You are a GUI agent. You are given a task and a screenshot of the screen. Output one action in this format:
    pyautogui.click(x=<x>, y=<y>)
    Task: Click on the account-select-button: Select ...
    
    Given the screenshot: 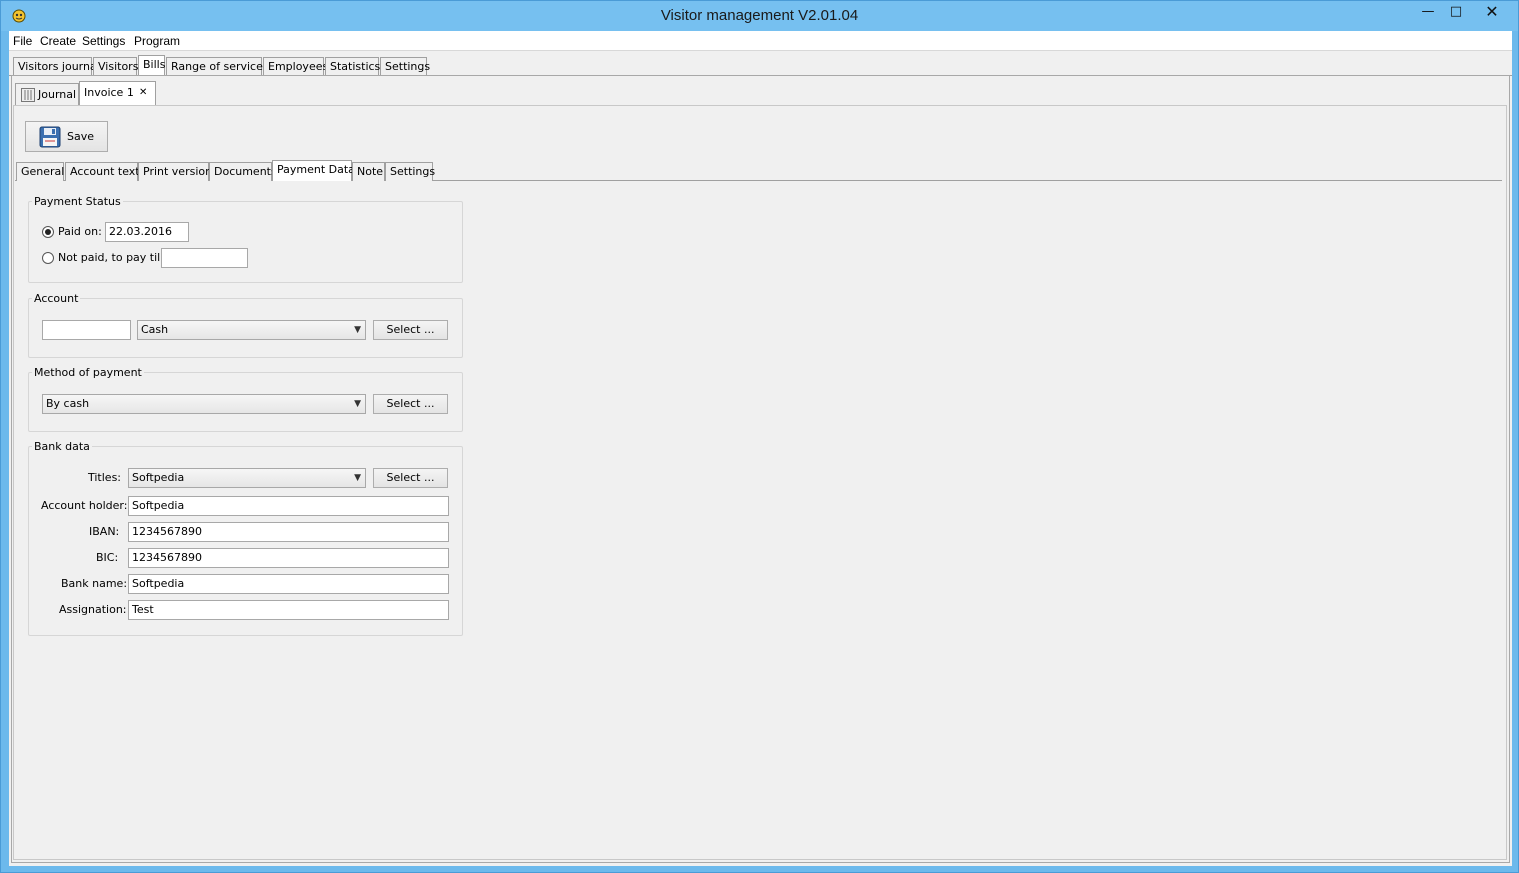 What is the action you would take?
    pyautogui.click(x=410, y=330)
    